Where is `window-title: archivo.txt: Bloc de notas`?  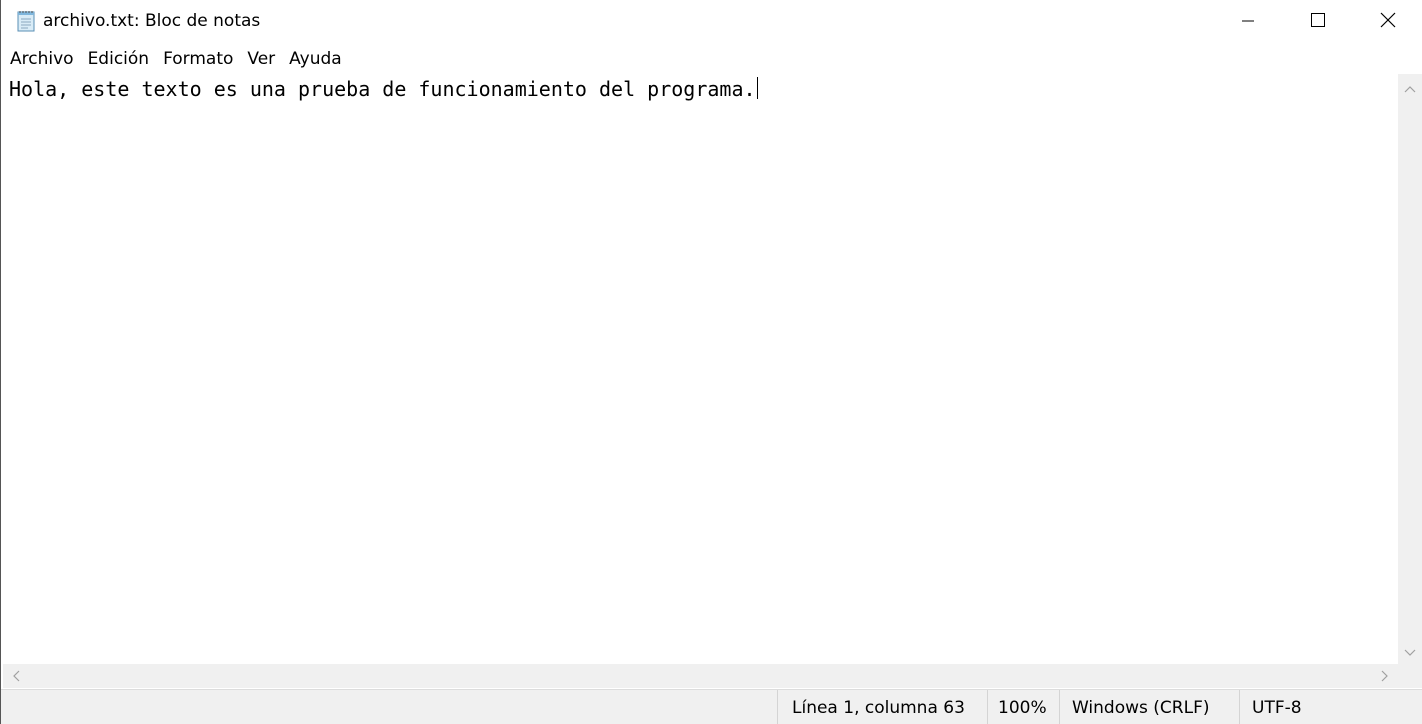
window-title: archivo.txt: Bloc de notas is located at coordinates (152, 21).